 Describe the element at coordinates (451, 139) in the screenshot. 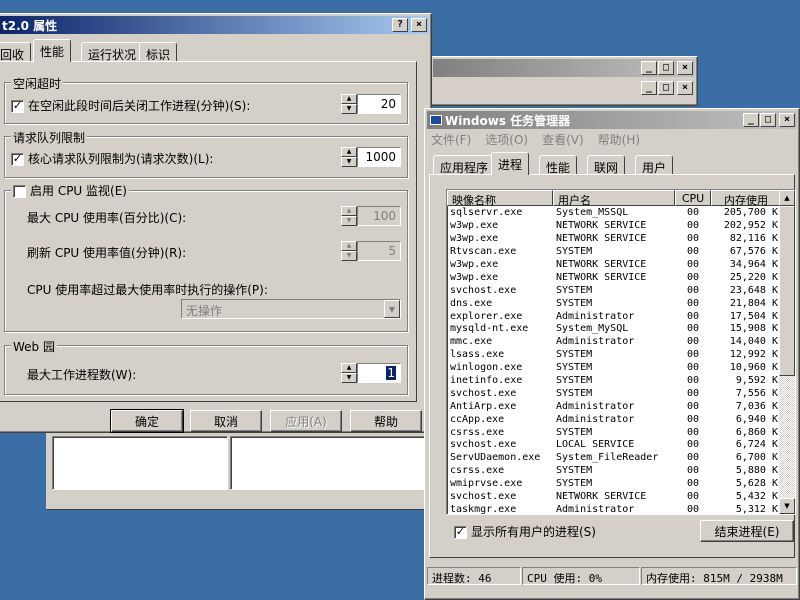

I see `menu-file: 文件(F)` at that location.